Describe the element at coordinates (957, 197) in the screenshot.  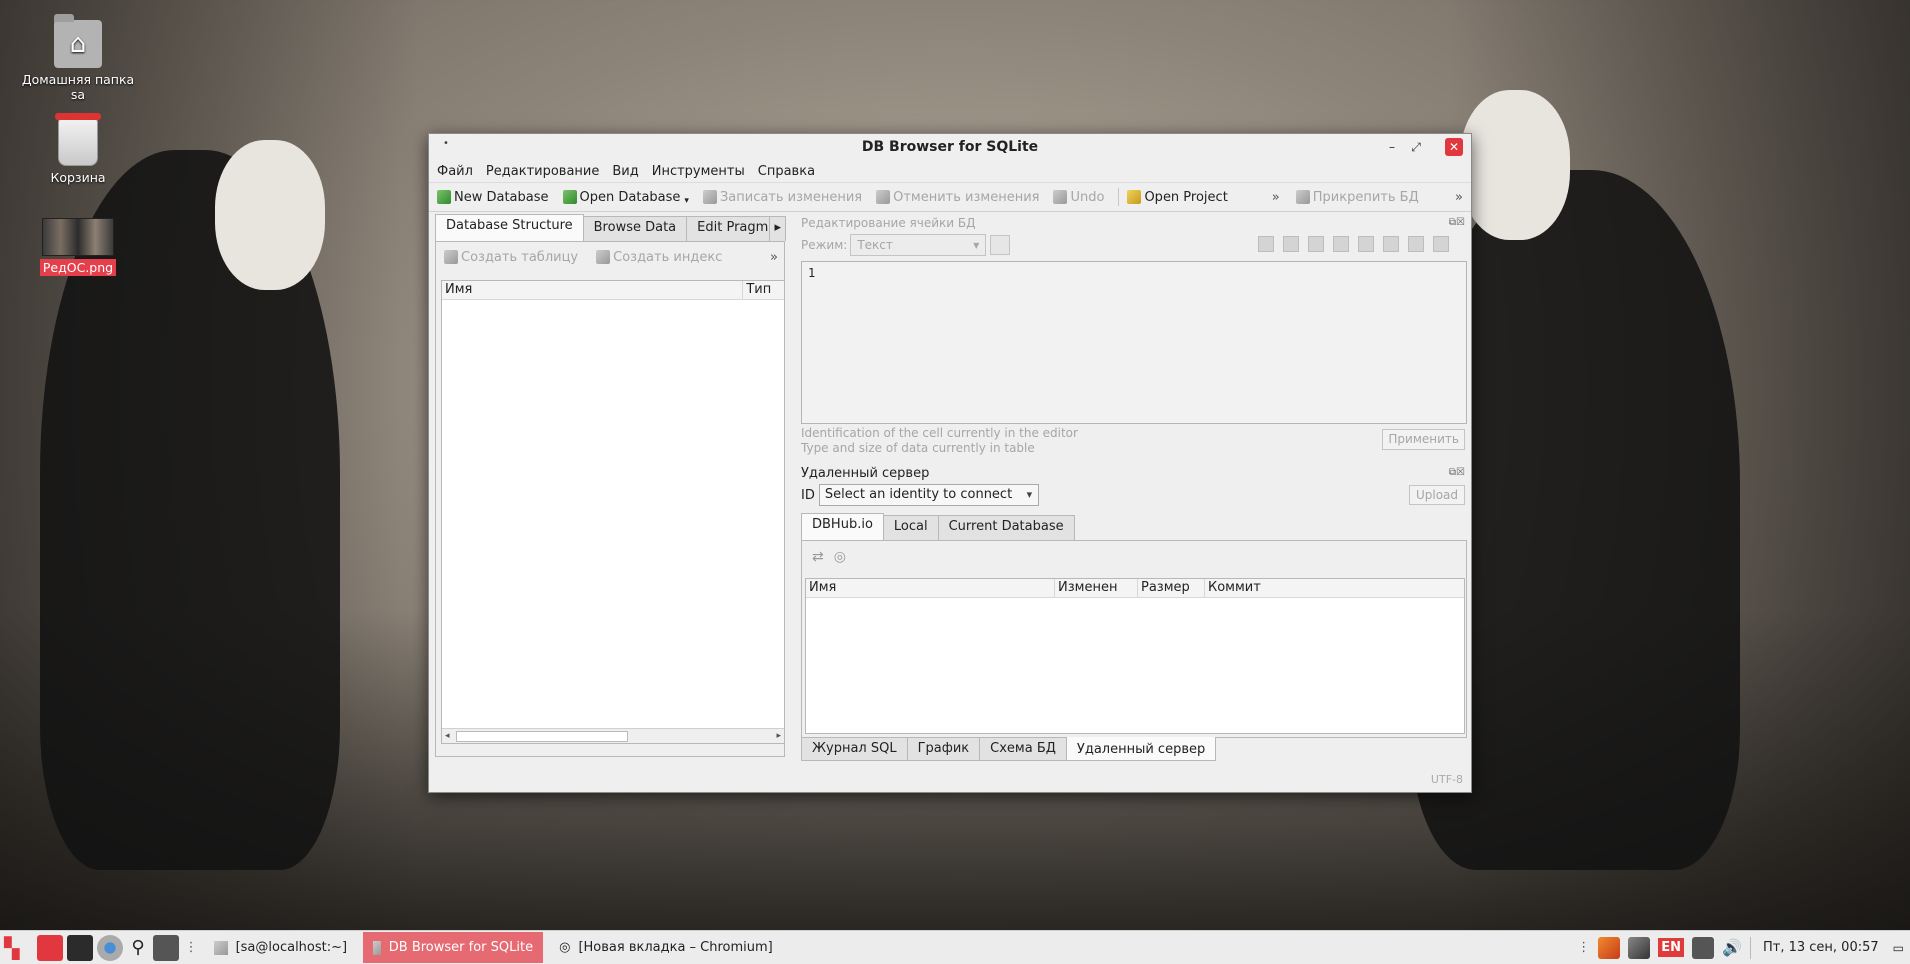
I see `revert-changes-button: Отменить изменения` at that location.